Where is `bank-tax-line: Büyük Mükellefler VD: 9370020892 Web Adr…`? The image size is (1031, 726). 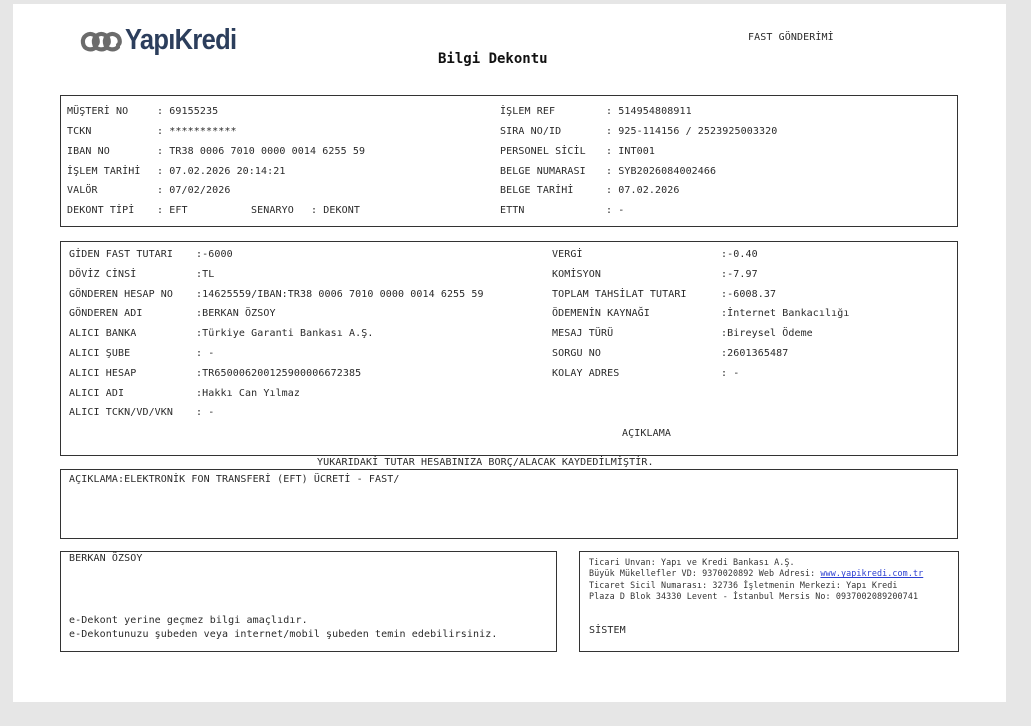 bank-tax-line: Büyük Mükellefler VD: 9370020892 Web Adr… is located at coordinates (756, 573).